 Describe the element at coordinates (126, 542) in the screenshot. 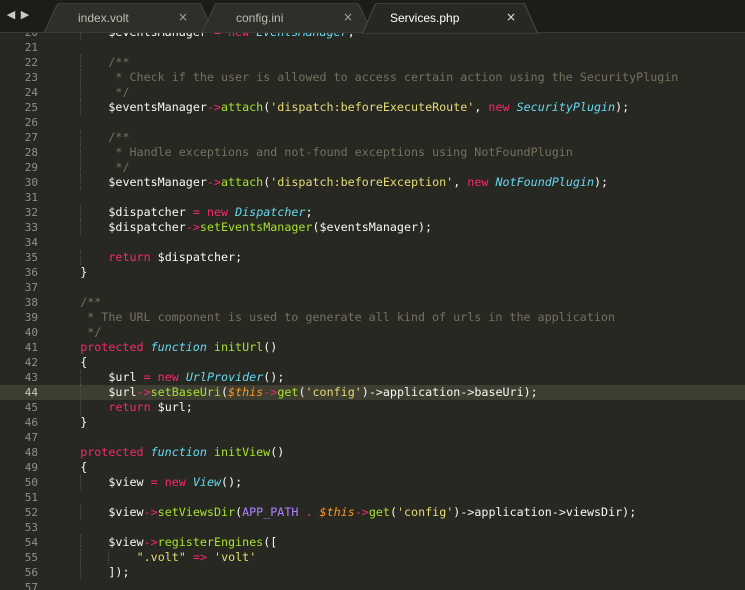

I see `code-token: $view` at that location.